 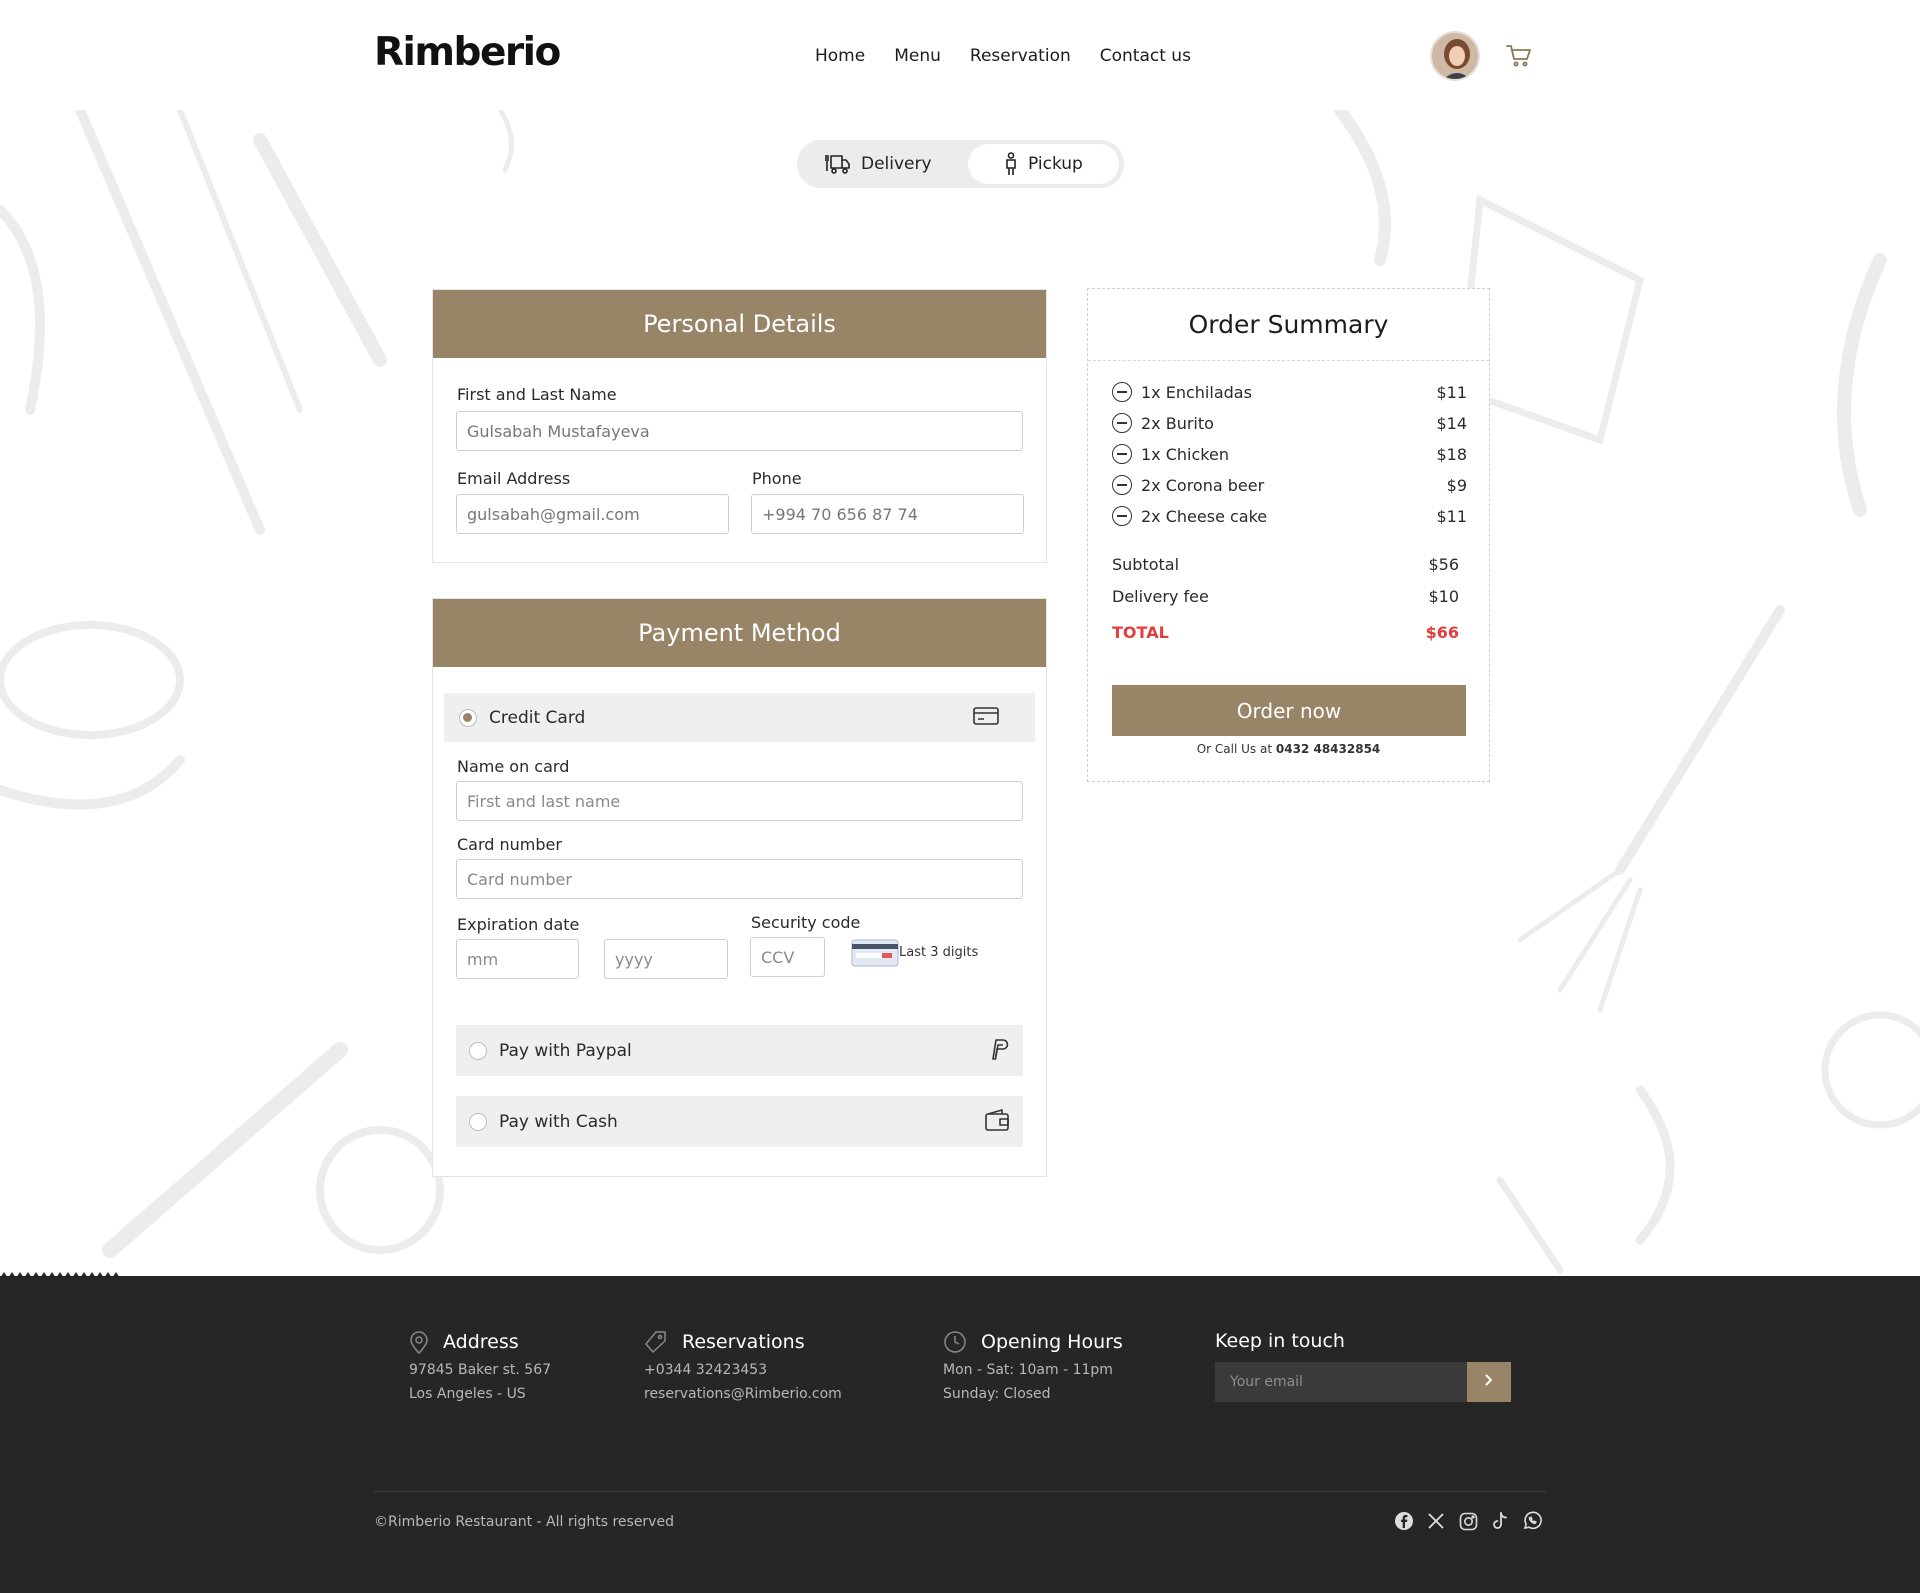 I want to click on order-item-name: 2x Burito, so click(x=1177, y=423).